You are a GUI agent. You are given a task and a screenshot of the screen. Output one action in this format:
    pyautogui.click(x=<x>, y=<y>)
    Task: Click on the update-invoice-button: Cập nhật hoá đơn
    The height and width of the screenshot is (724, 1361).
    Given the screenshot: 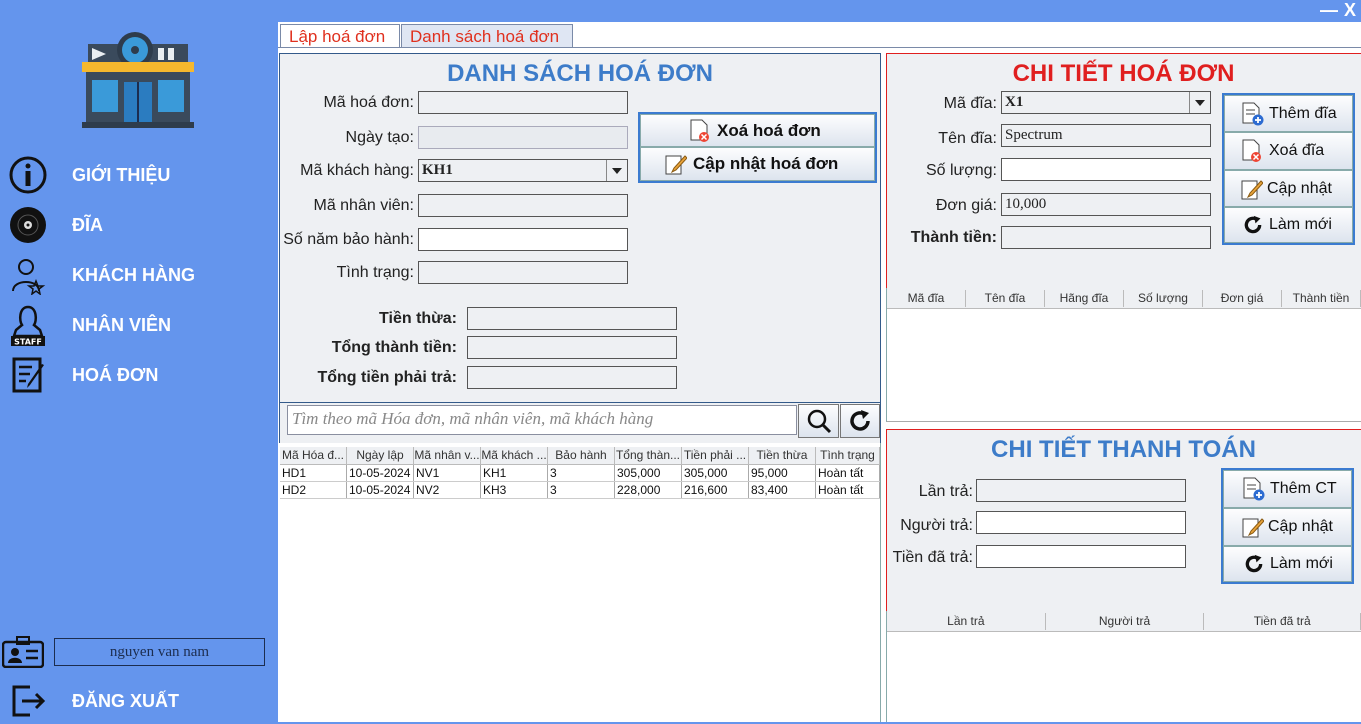 What is the action you would take?
    pyautogui.click(x=757, y=164)
    